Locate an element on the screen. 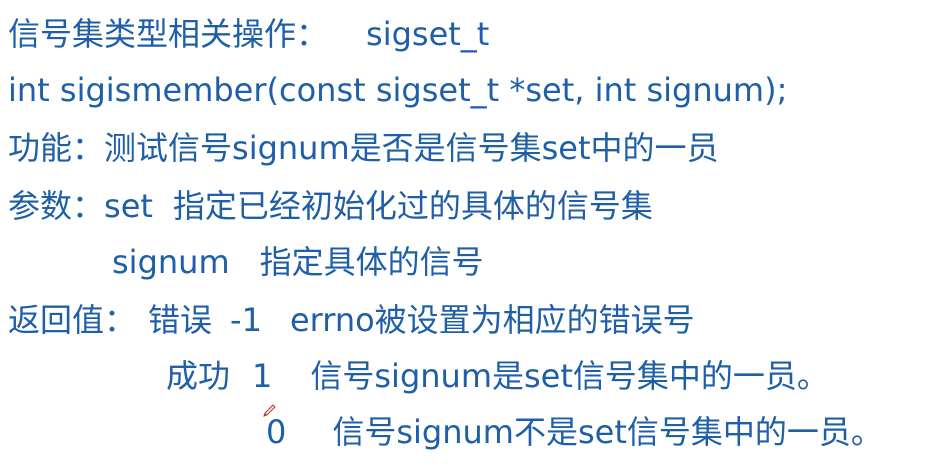 Image resolution: width=942 pixels, height=475 pixels. param-signum-desc: 指定具体的信号 is located at coordinates (371, 262).